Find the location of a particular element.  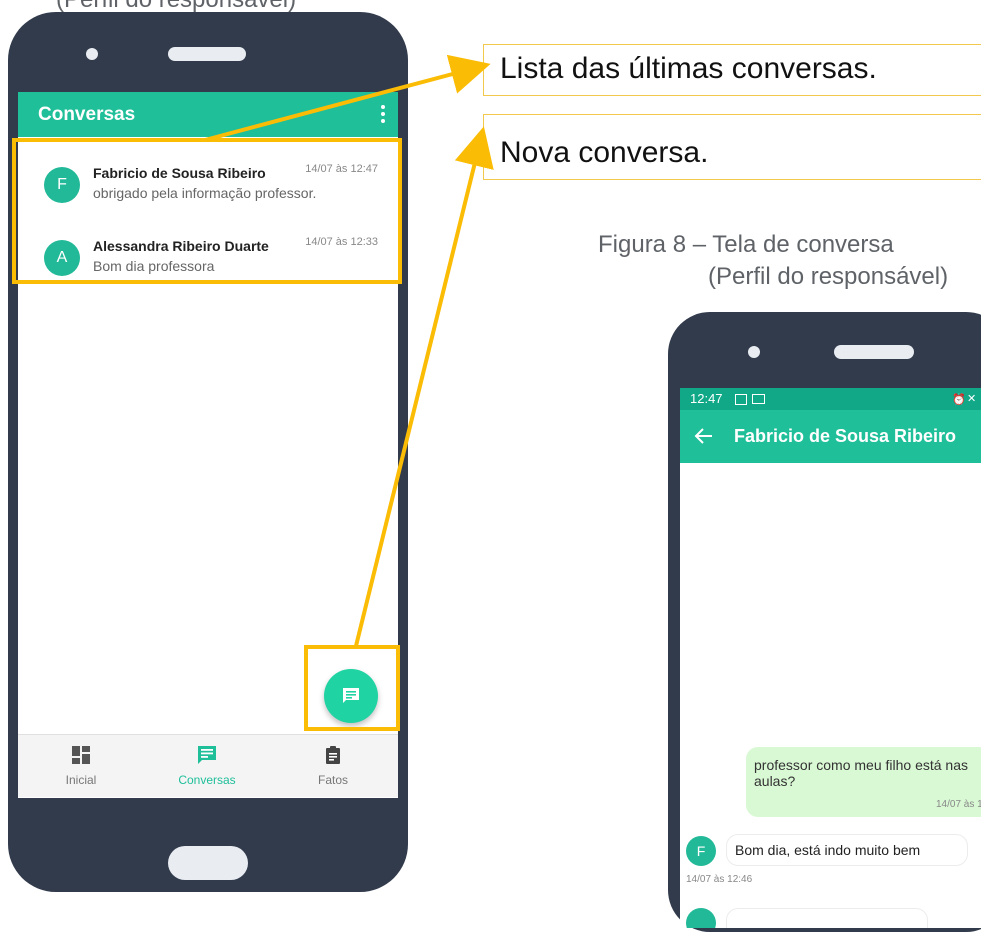

arrow-to-new-callout is located at coordinates (424, 386).